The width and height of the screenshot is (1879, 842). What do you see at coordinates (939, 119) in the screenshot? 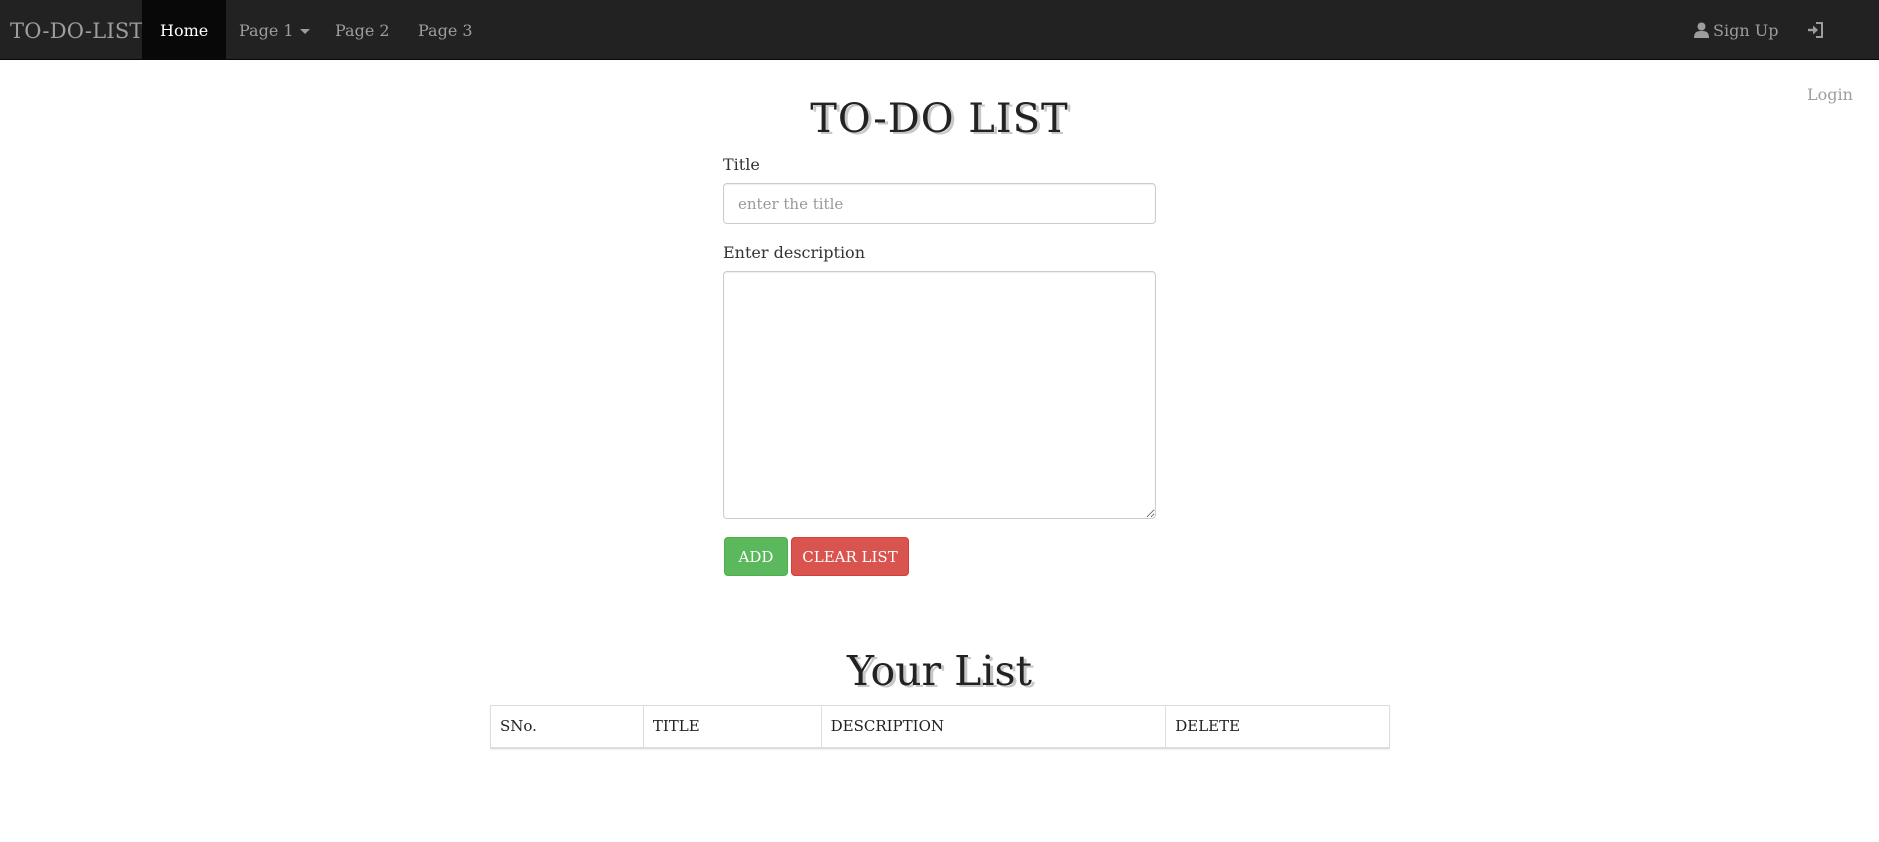
I see `page-title: TO-DO LIST` at bounding box center [939, 119].